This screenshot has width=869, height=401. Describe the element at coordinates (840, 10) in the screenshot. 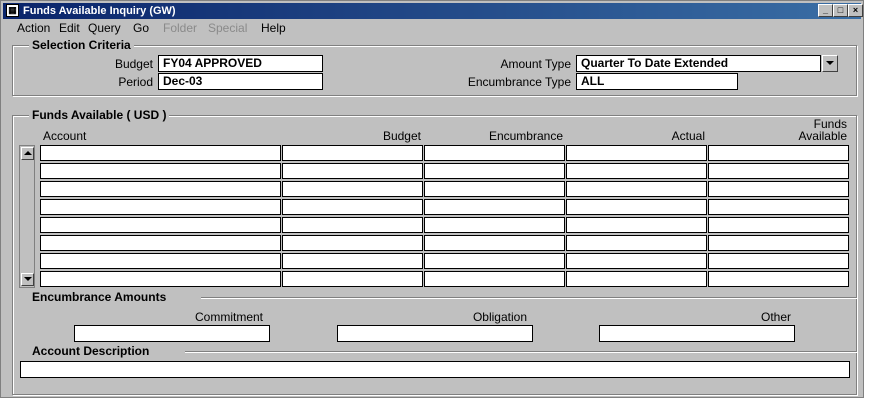

I see `maximize-icon: □` at that location.